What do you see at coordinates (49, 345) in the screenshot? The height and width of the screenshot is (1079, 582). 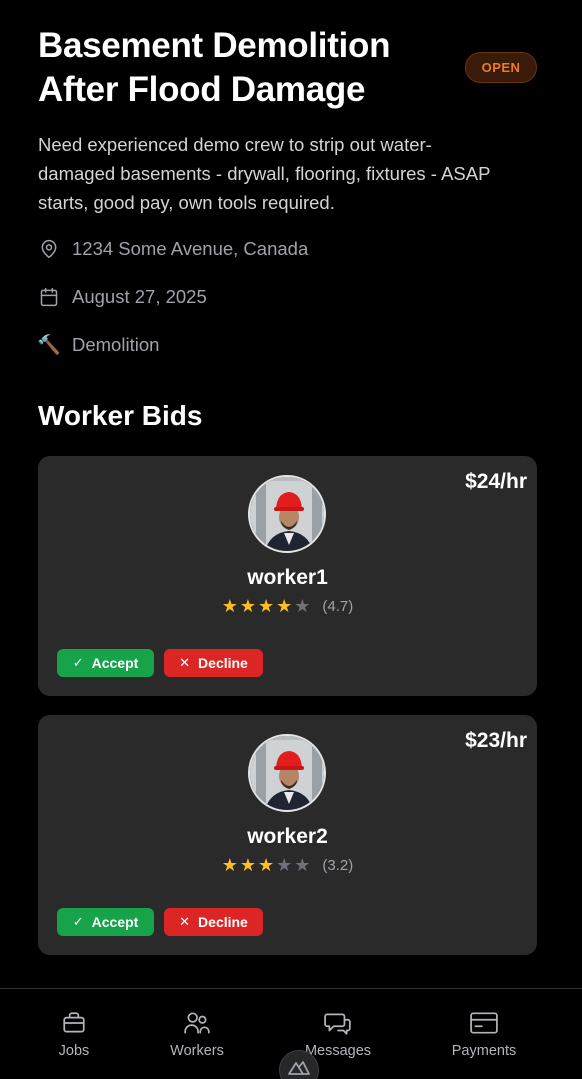 I see `hammer-icon: 🔨` at bounding box center [49, 345].